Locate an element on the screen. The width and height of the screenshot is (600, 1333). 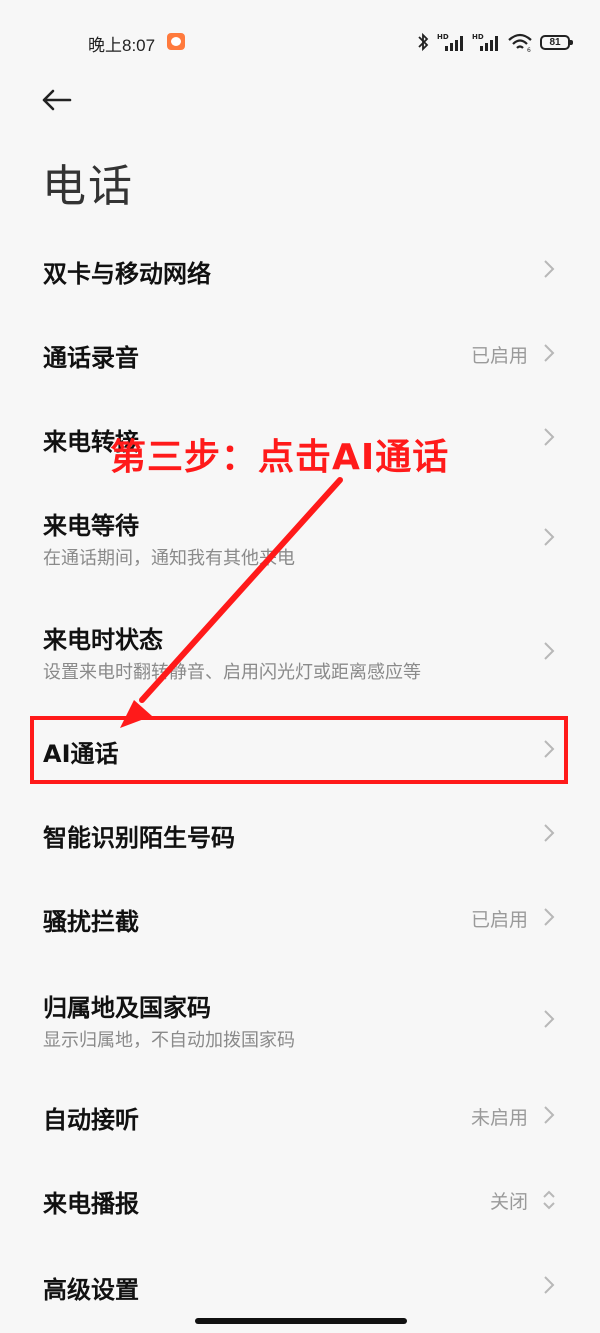
home-indicator is located at coordinates (301, 1321).